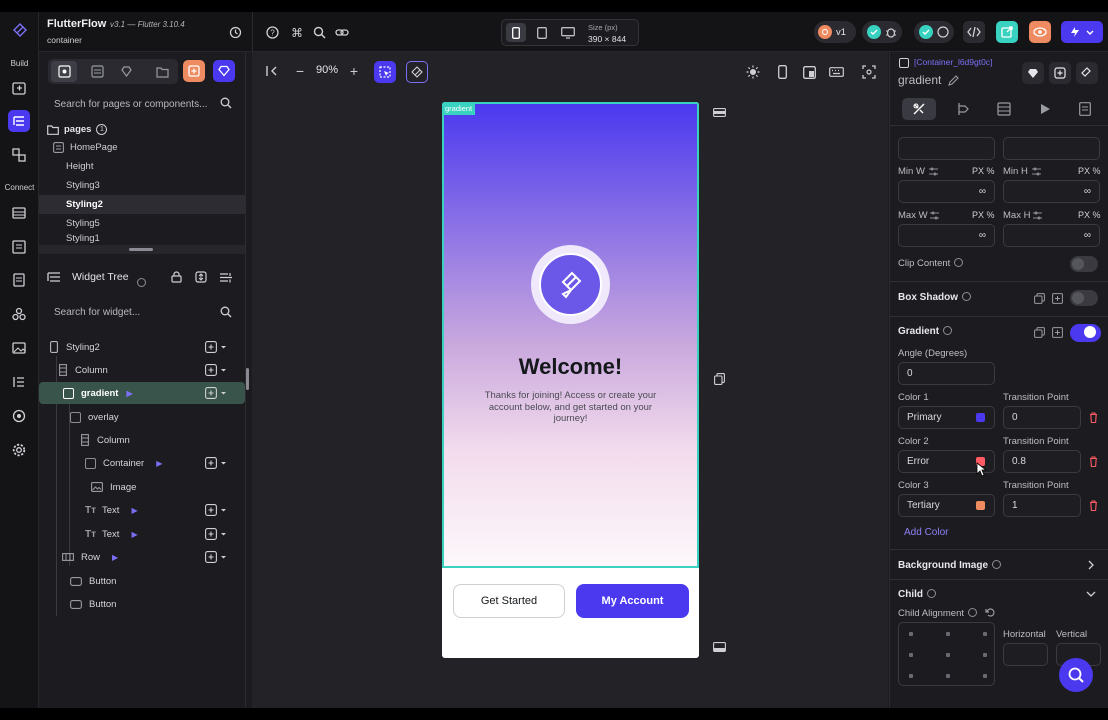 This screenshot has width=1108, height=720. What do you see at coordinates (1057, 332) in the screenshot?
I see `paste-gradient-icon` at bounding box center [1057, 332].